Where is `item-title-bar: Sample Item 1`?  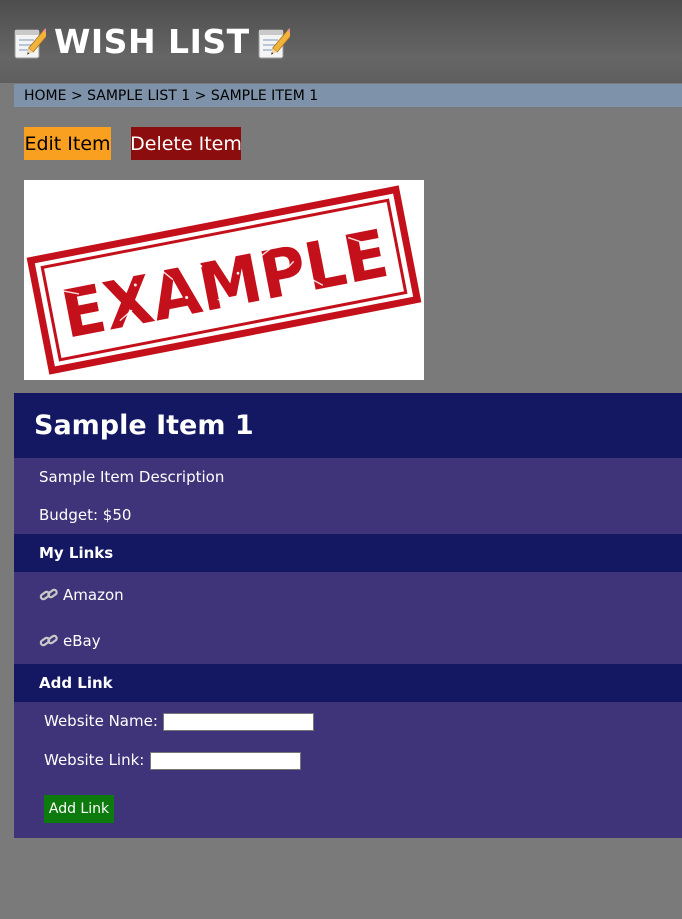
item-title-bar: Sample Item 1 is located at coordinates (348, 425).